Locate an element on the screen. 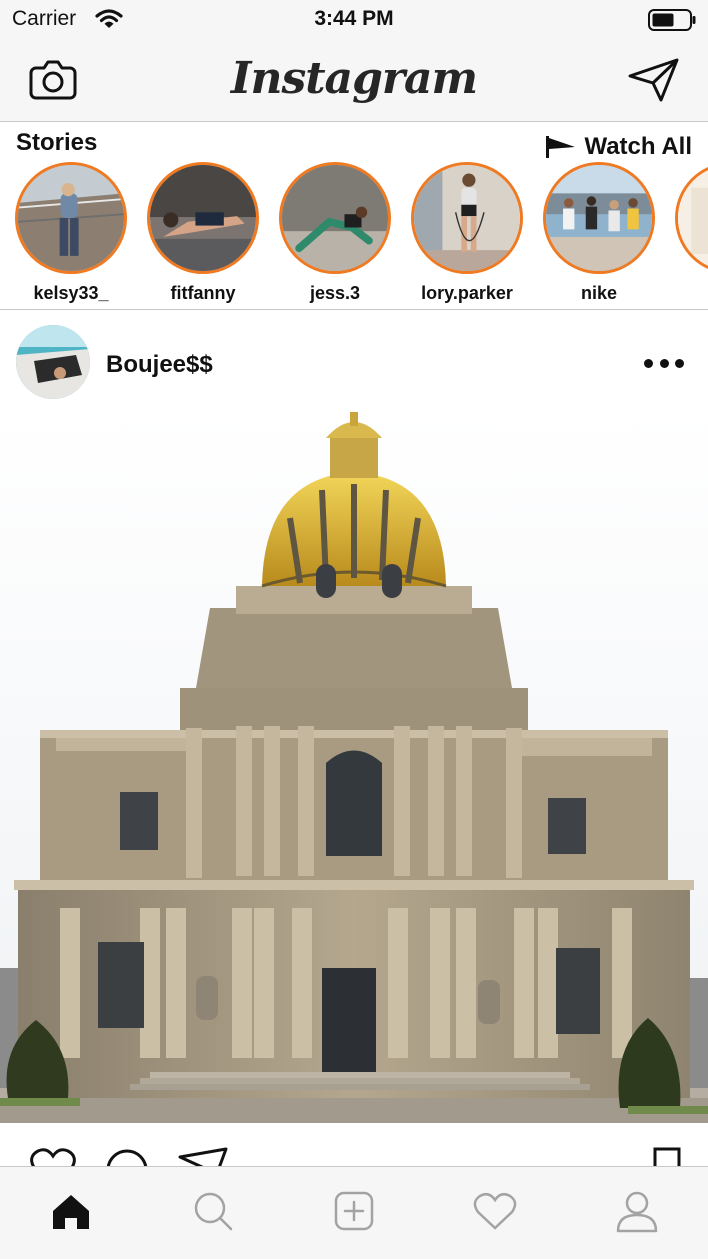 The width and height of the screenshot is (708, 1259). more-icon is located at coordinates (664, 363).